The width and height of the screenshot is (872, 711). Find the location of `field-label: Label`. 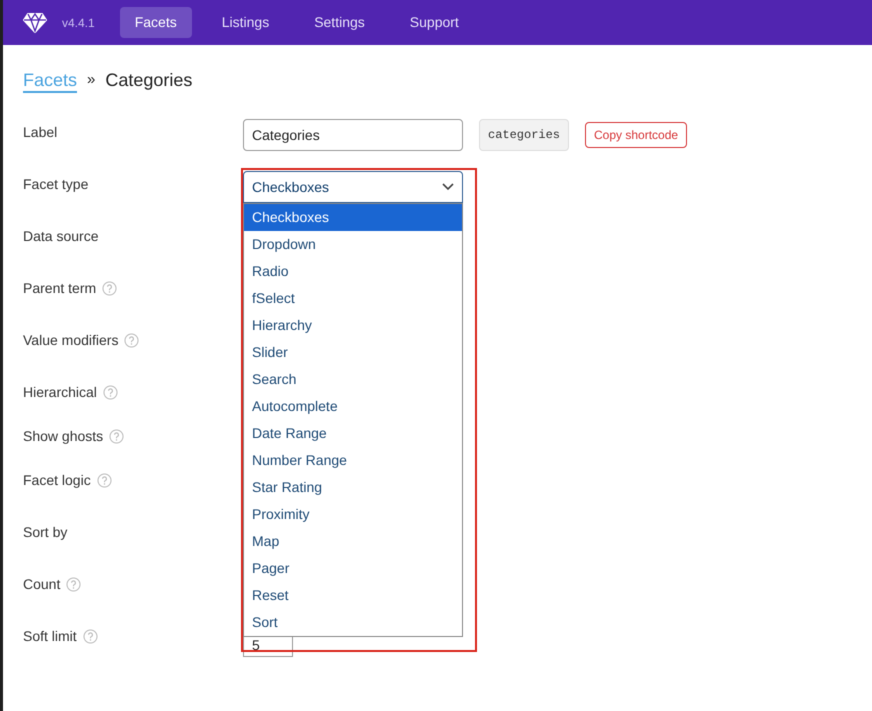

field-label: Label is located at coordinates (40, 132).